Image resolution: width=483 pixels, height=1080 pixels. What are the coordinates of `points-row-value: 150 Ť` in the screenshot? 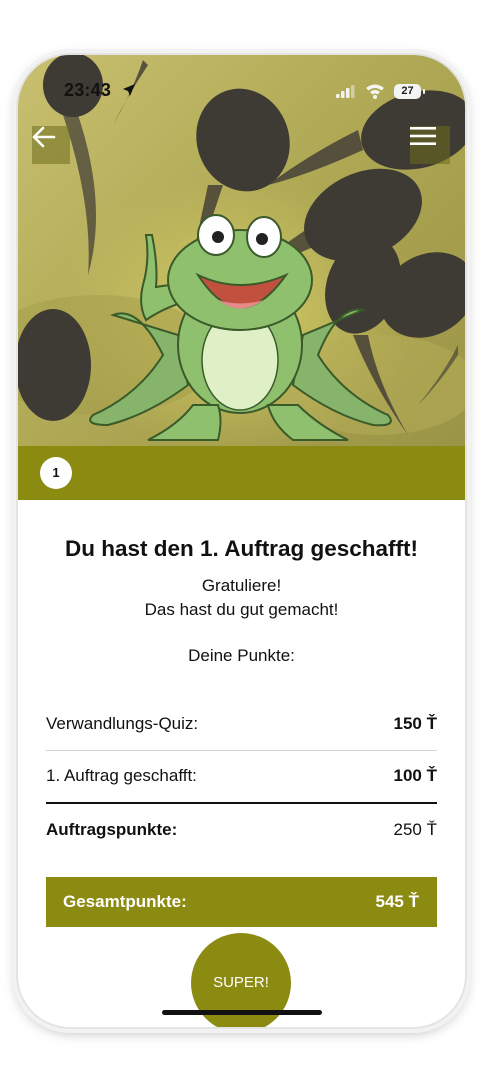 It's located at (415, 723).